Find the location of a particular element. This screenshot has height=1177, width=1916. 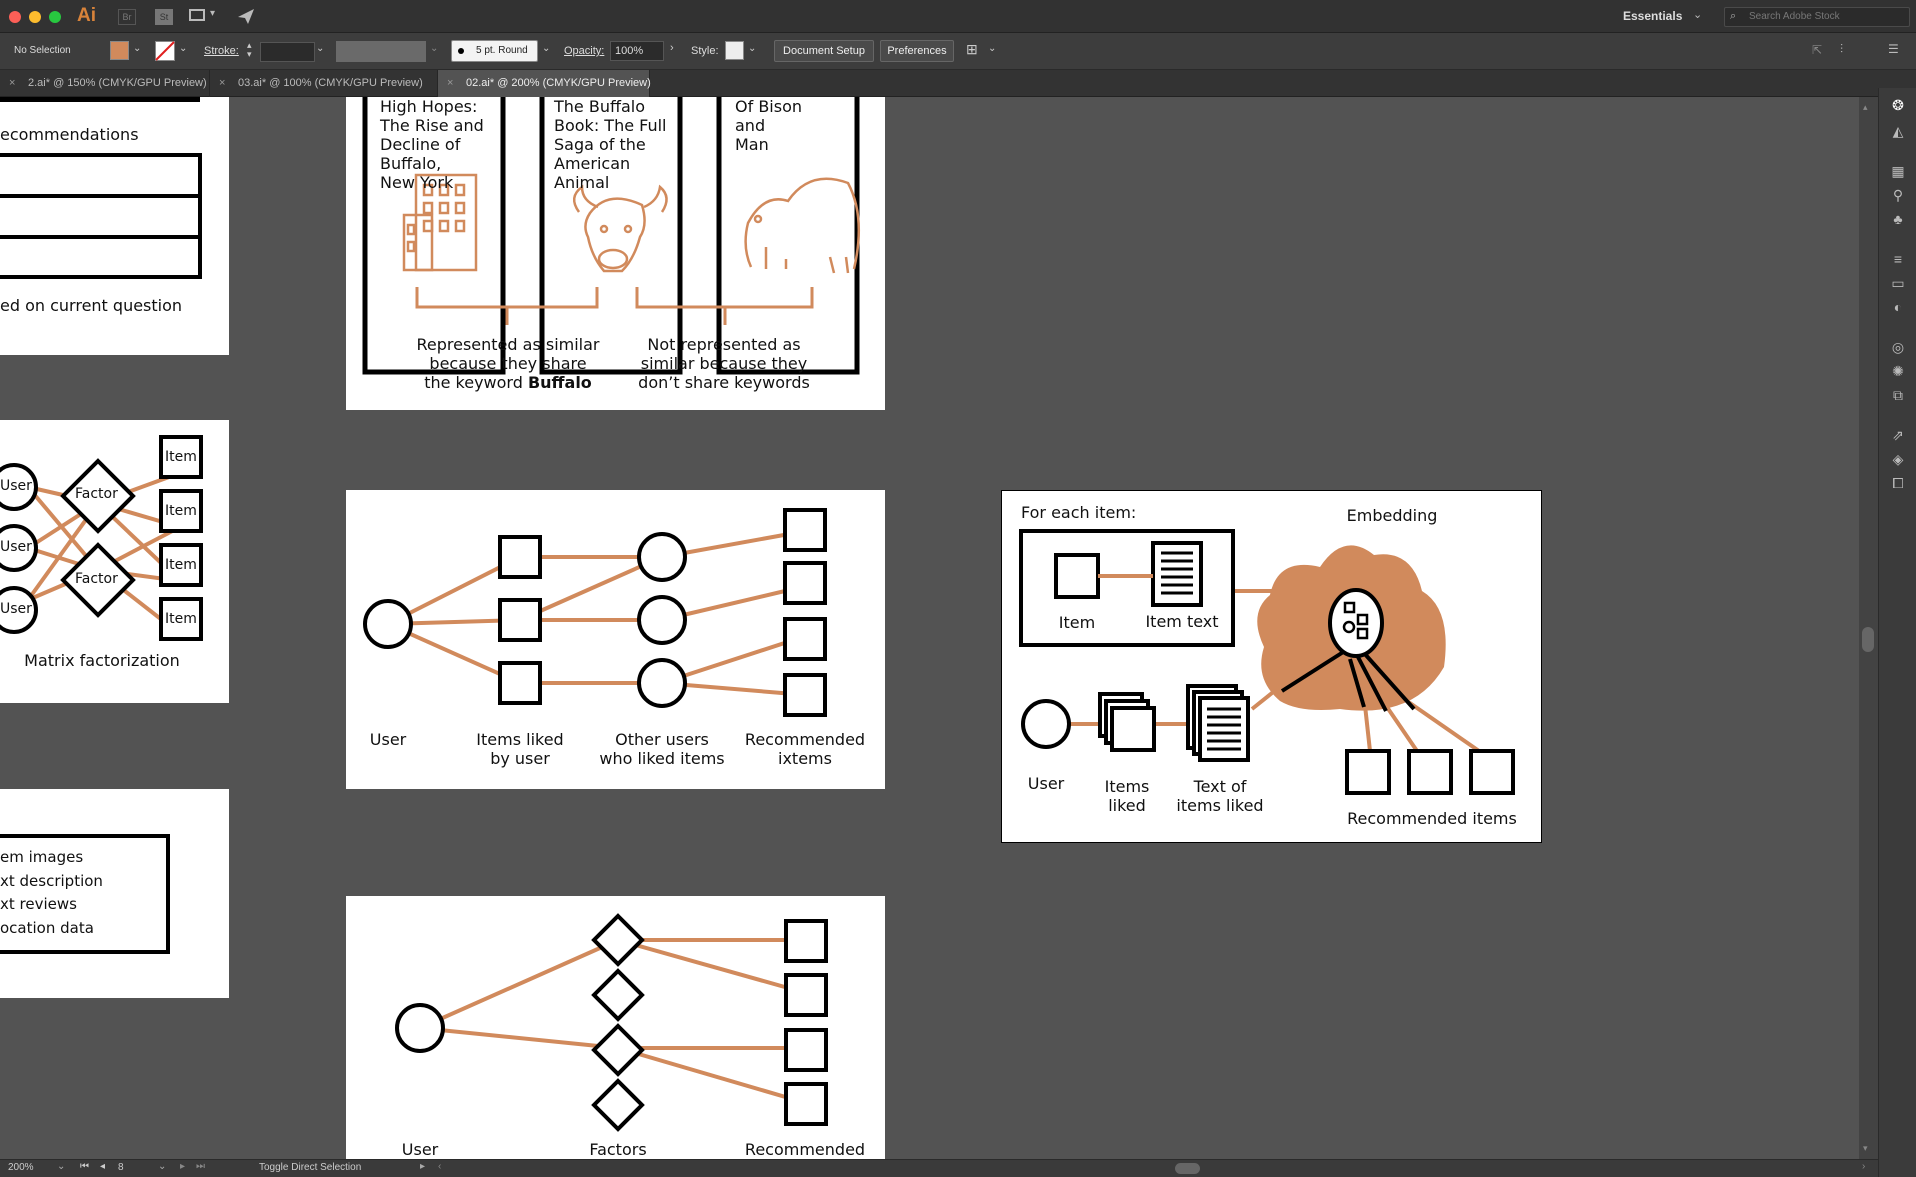

item-data-line: ocation data is located at coordinates (47, 928).